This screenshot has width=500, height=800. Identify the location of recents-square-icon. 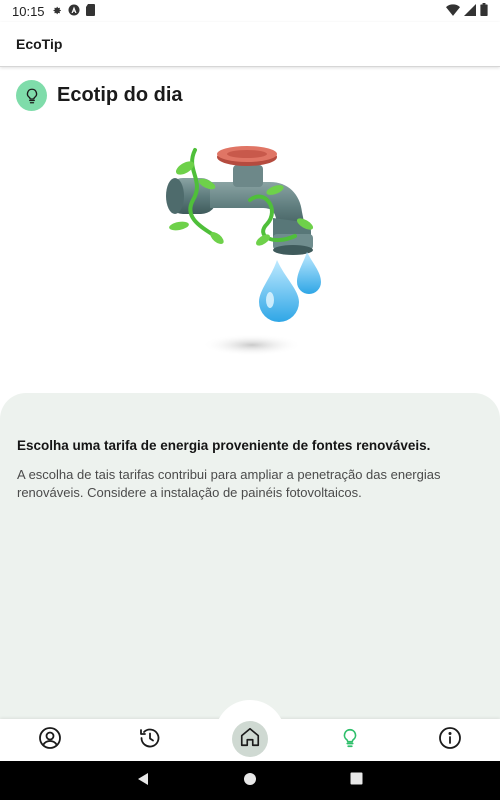
(356, 781).